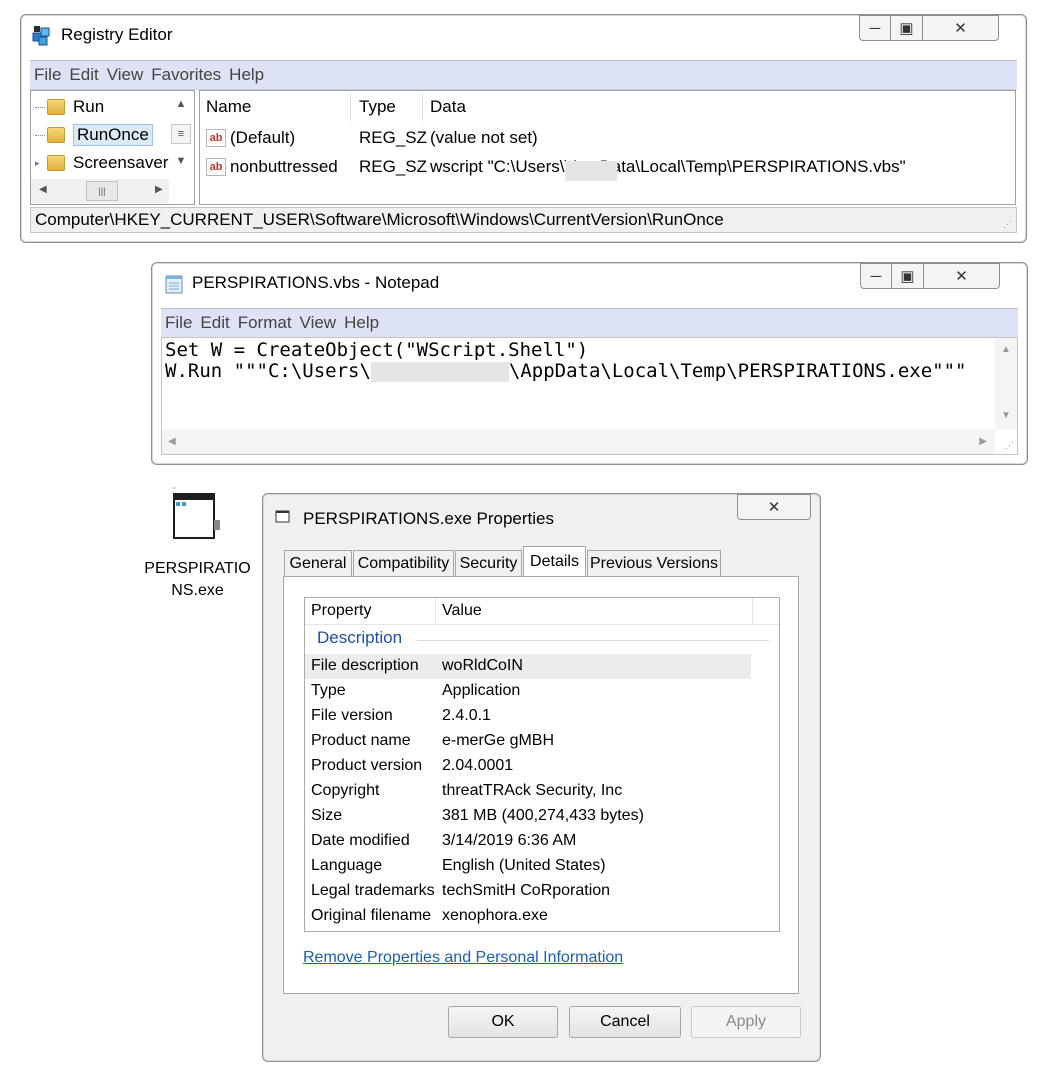 The width and height of the screenshot is (1046, 1075). What do you see at coordinates (448, 107) in the screenshot?
I see `column-header-data: Data` at bounding box center [448, 107].